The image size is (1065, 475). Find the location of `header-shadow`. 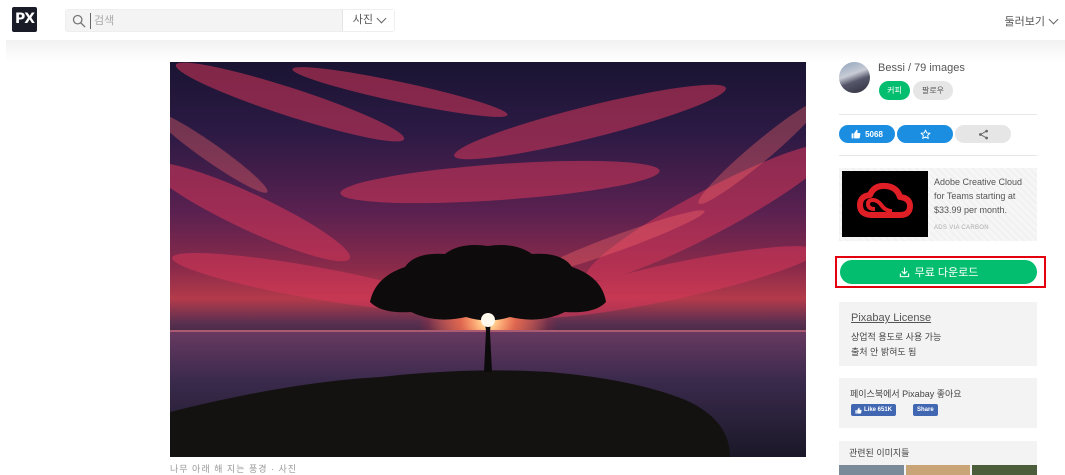

header-shadow is located at coordinates (535, 51).